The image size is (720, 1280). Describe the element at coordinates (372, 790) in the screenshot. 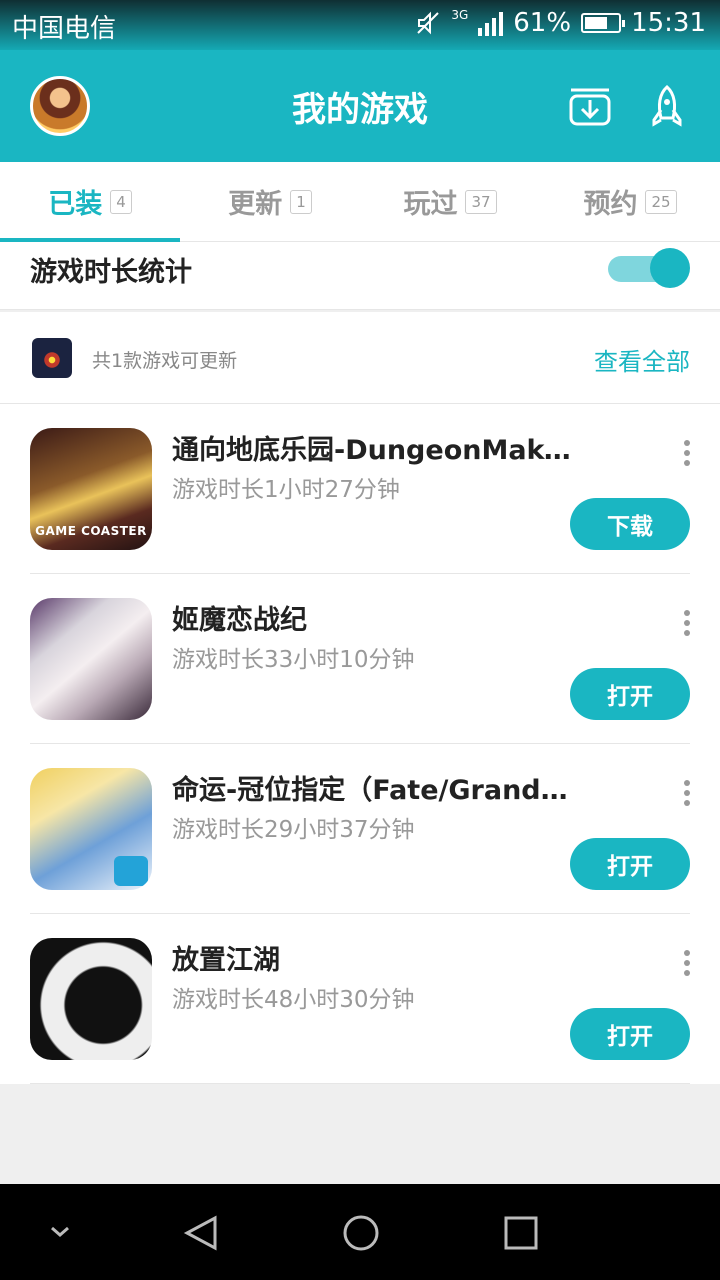

I see `game-name: 命运-冠位指定（Fate/Grand Order）` at that location.